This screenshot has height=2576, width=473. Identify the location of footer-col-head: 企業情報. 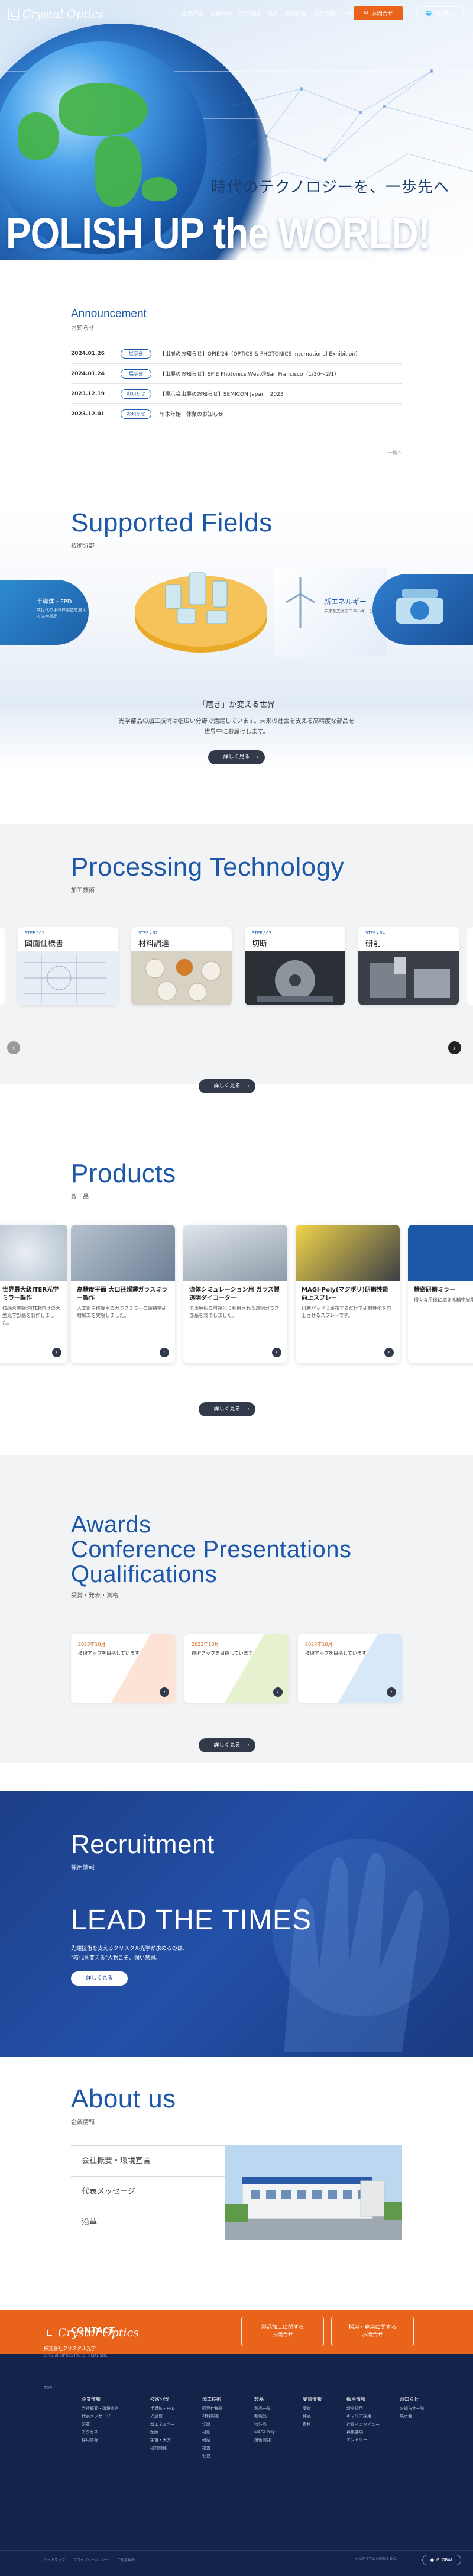
(101, 2399).